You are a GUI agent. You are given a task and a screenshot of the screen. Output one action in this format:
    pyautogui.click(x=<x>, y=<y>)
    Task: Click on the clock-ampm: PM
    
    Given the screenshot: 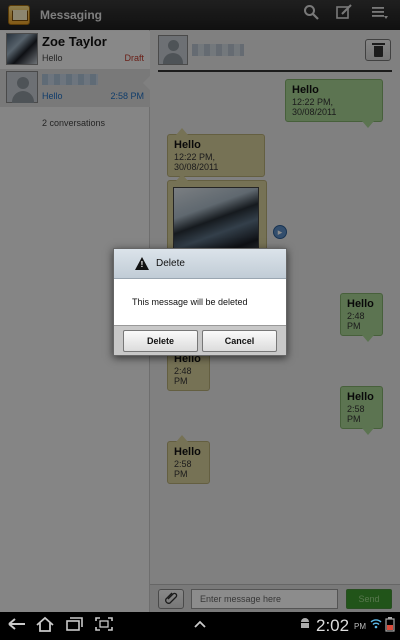 What is the action you would take?
    pyautogui.click(x=360, y=626)
    